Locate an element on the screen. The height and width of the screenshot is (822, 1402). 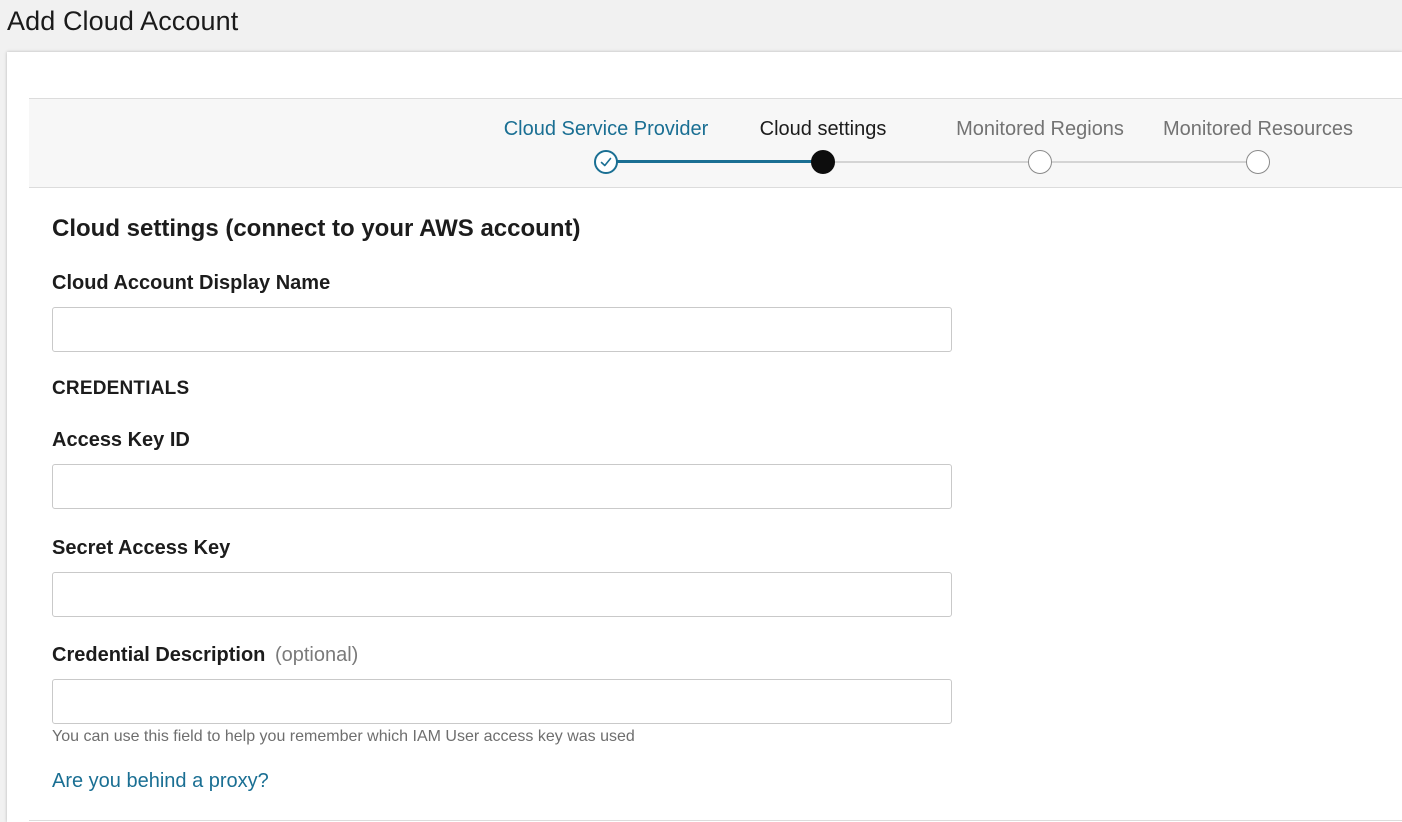
step-label-monitored-regions: Monitored Regions is located at coordinates (1040, 129).